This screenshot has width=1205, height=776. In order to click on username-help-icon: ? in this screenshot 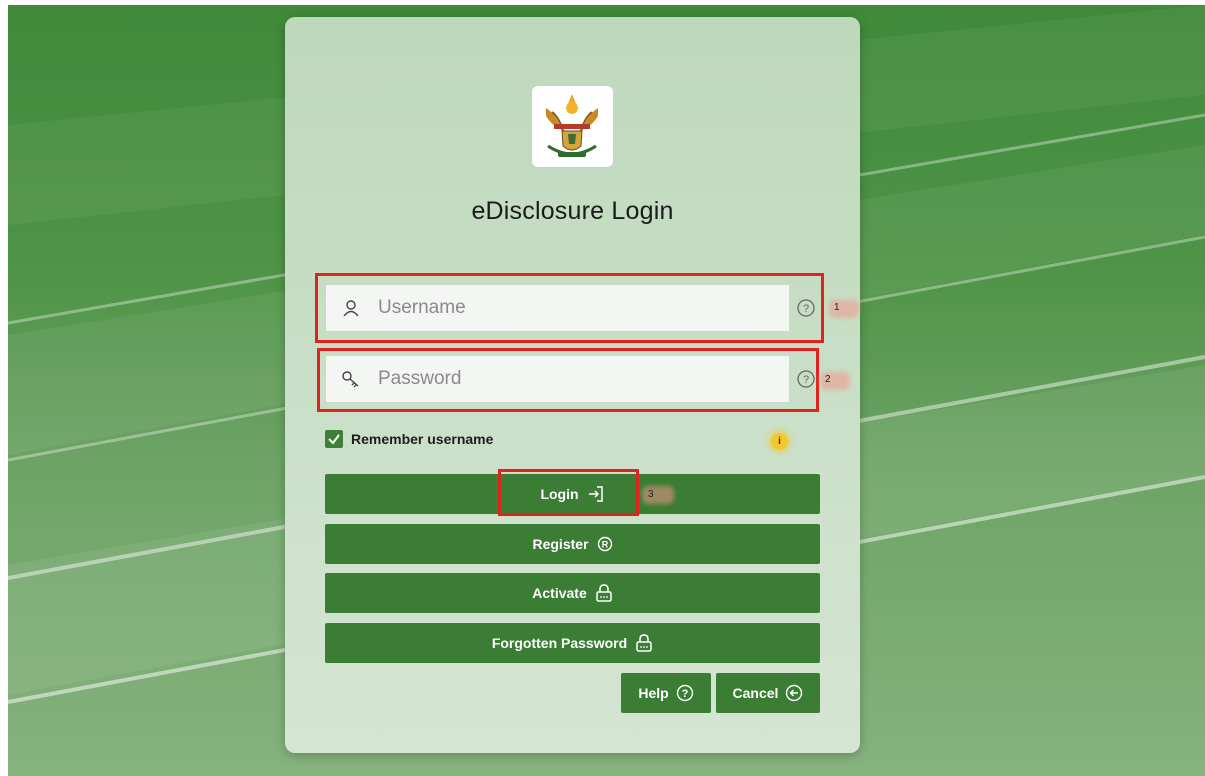, I will do `click(806, 310)`.